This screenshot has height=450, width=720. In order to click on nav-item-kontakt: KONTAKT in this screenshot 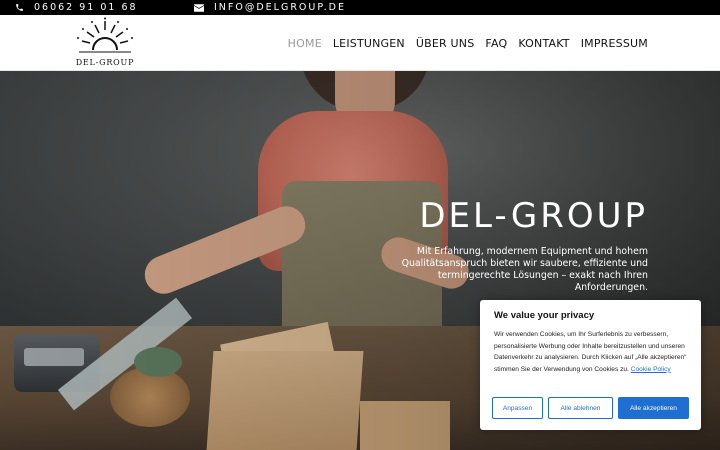, I will do `click(543, 43)`.